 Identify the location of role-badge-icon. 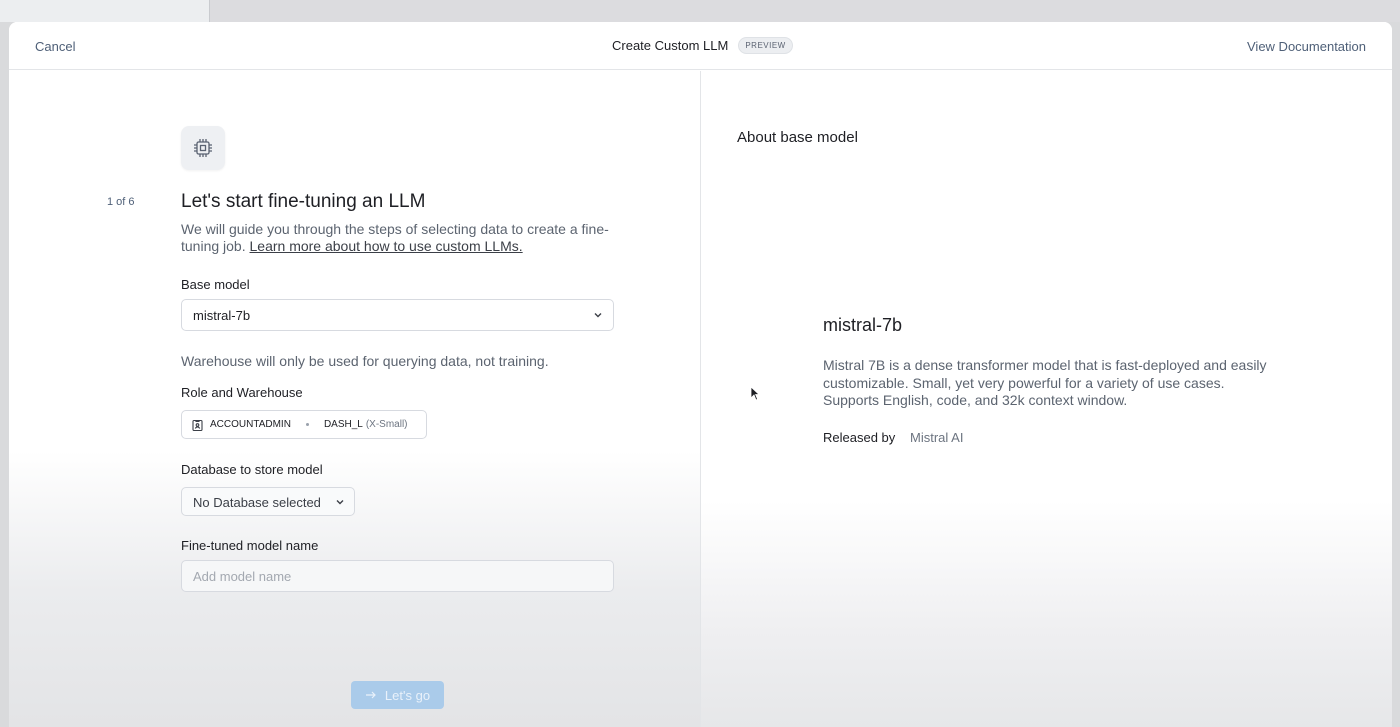
(197, 425).